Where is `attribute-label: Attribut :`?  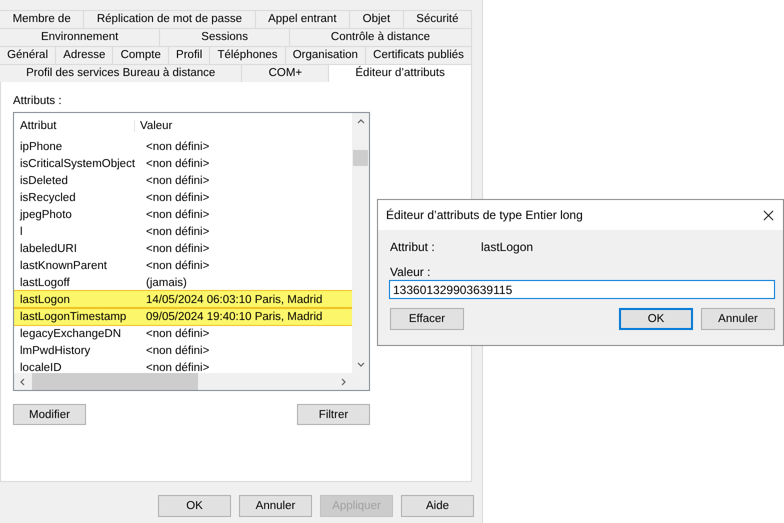 attribute-label: Attribut : is located at coordinates (413, 248).